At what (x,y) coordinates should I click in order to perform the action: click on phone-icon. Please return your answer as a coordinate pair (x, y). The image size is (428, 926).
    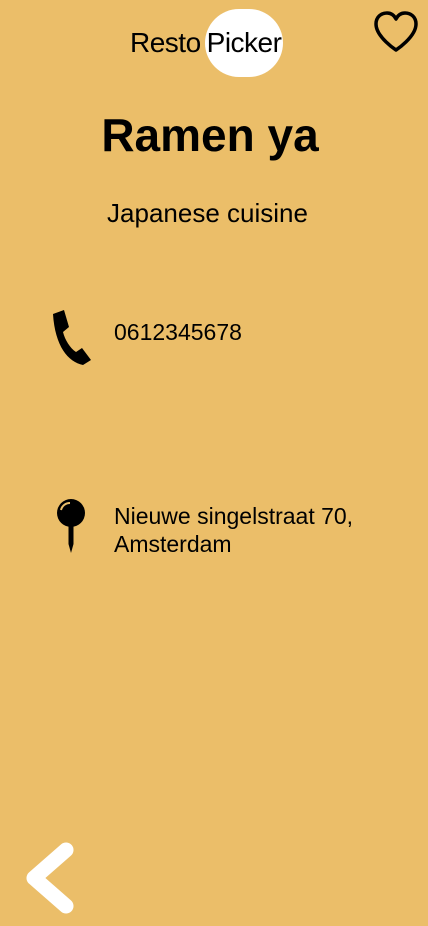
    Looking at the image, I should click on (72, 337).